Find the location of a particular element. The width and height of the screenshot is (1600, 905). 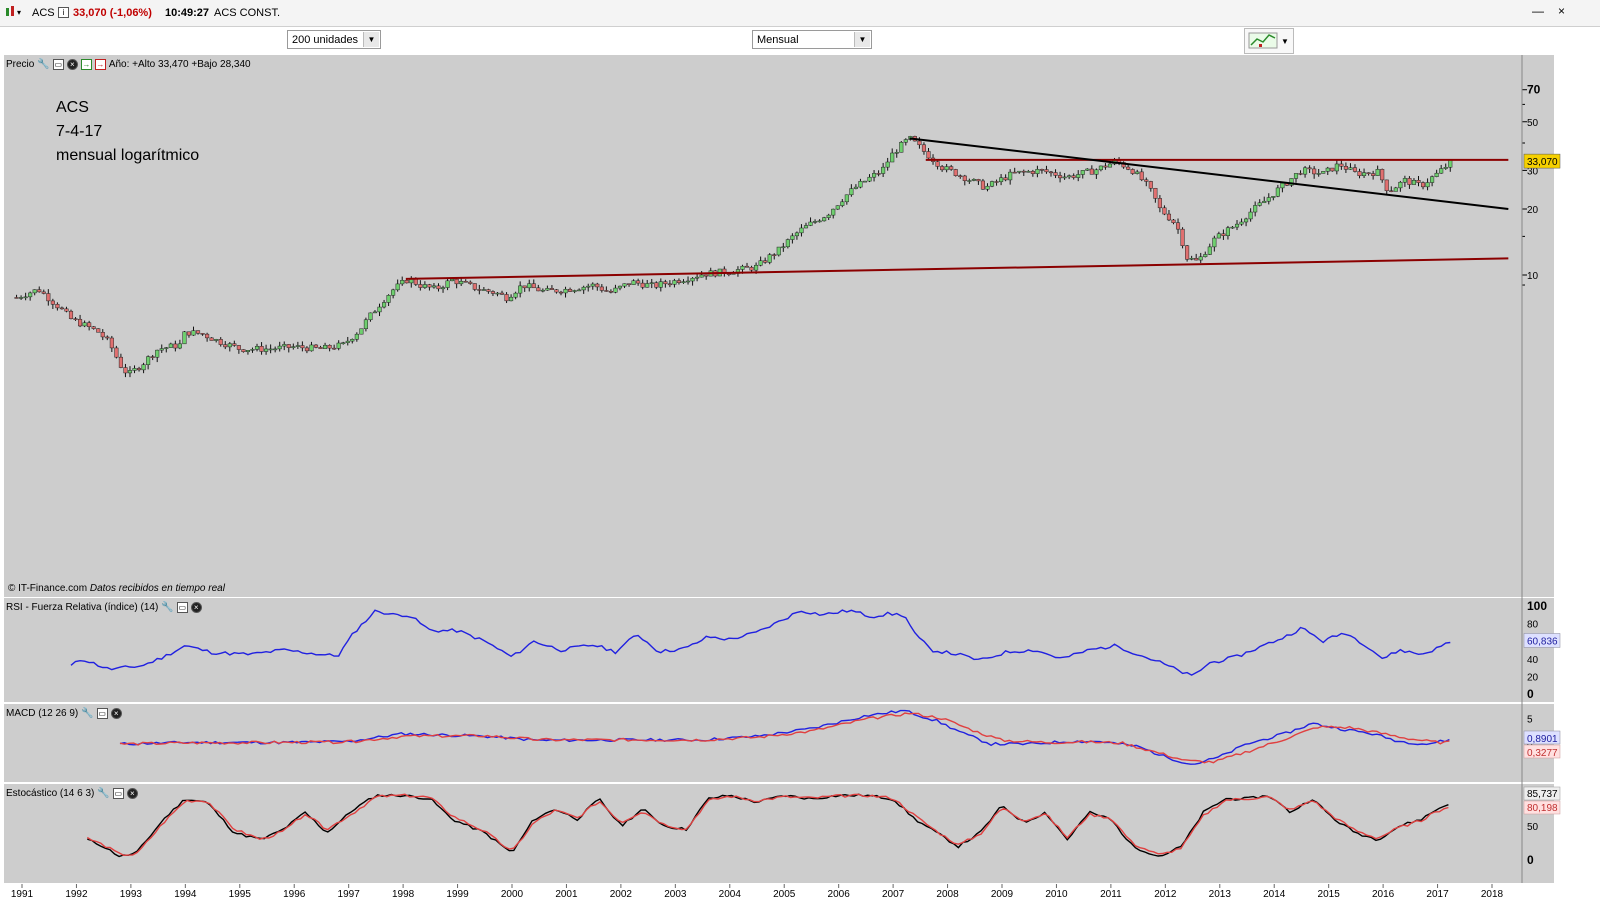

price-change: 33,070 (-1,06%) is located at coordinates (112, 13).